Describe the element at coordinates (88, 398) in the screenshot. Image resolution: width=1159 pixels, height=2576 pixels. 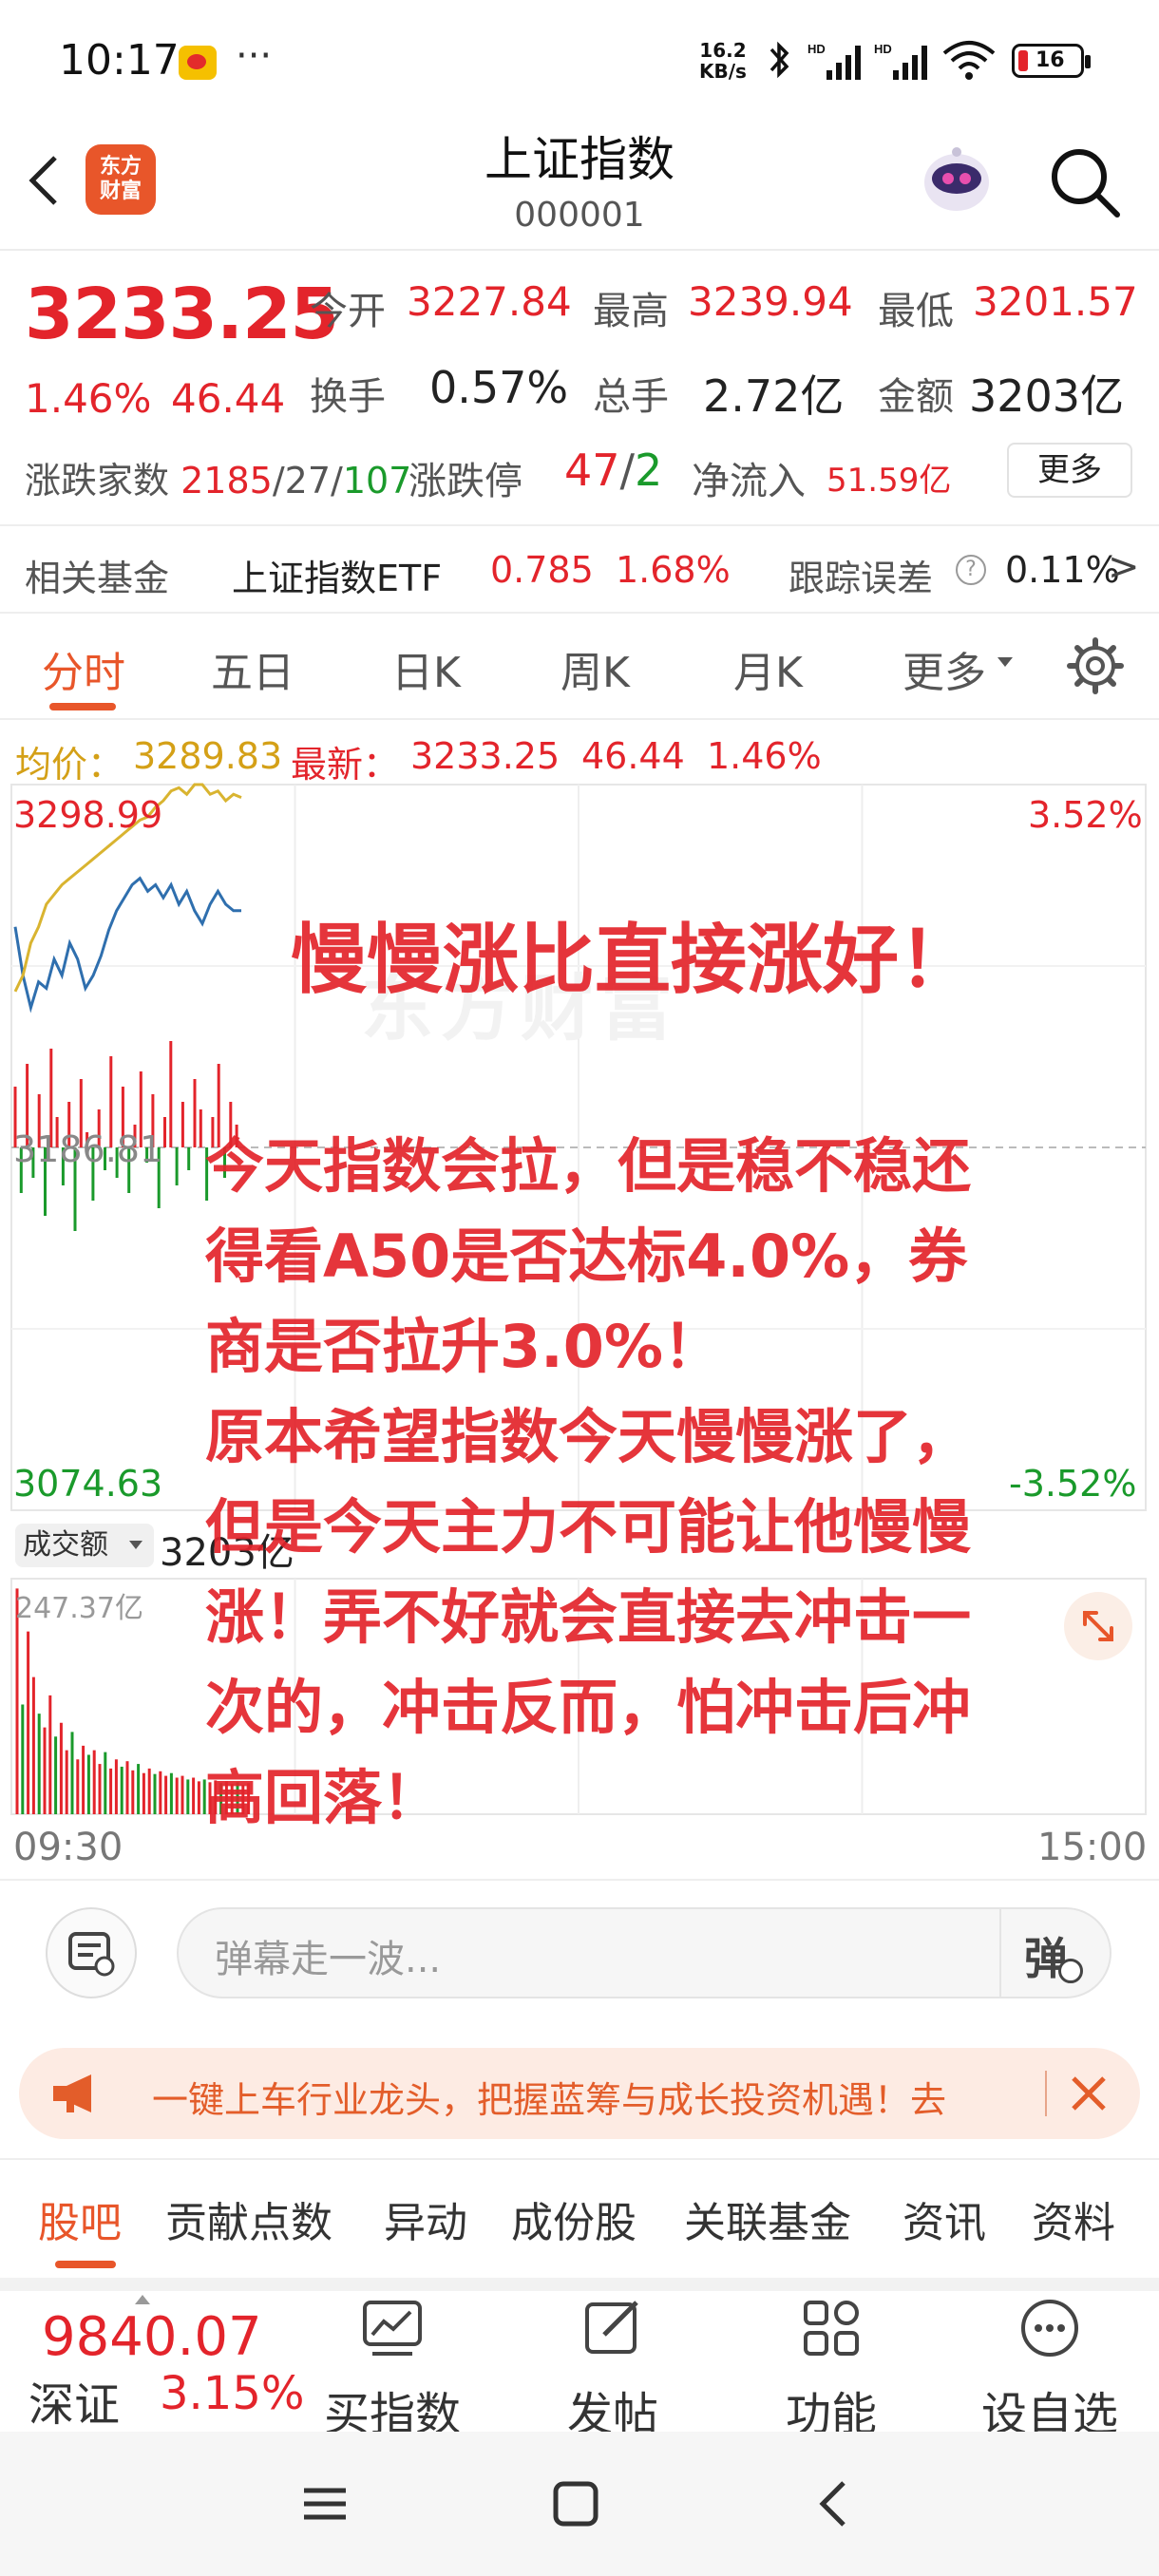
I see `change-percent: 1.46%` at that location.